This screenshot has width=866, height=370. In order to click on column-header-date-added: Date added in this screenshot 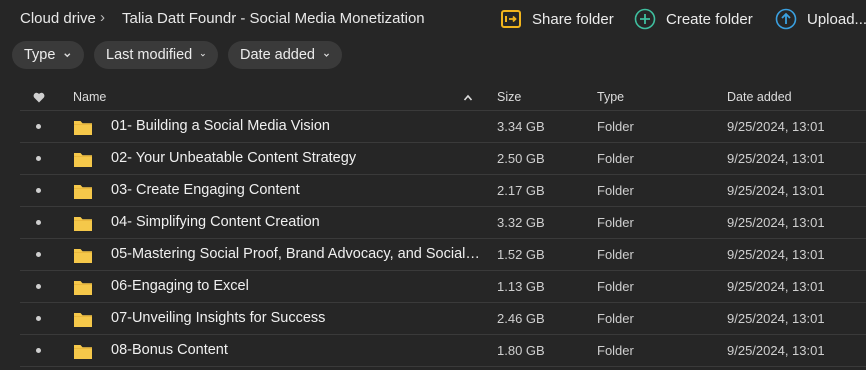, I will do `click(759, 97)`.